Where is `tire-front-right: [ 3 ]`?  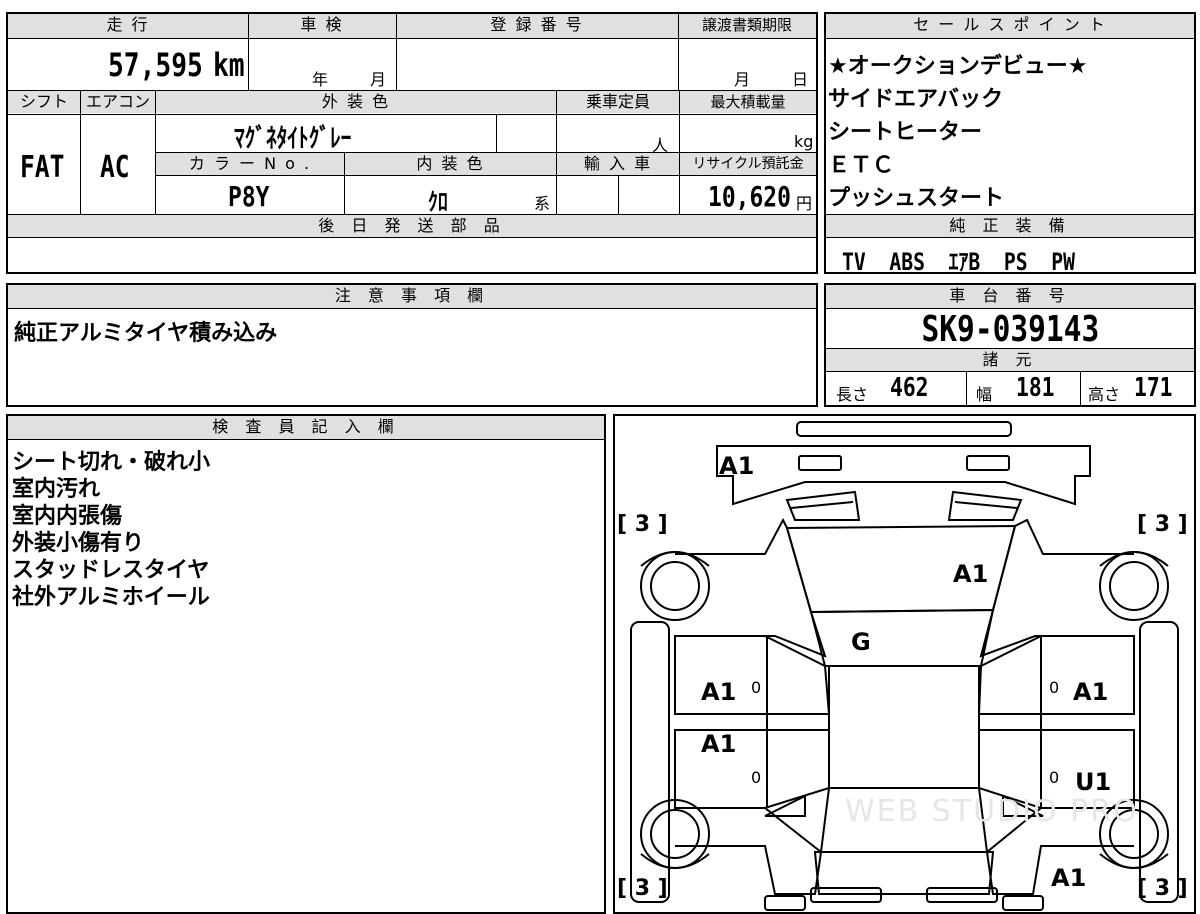
tire-front-right: [ 3 ] is located at coordinates (1162, 524).